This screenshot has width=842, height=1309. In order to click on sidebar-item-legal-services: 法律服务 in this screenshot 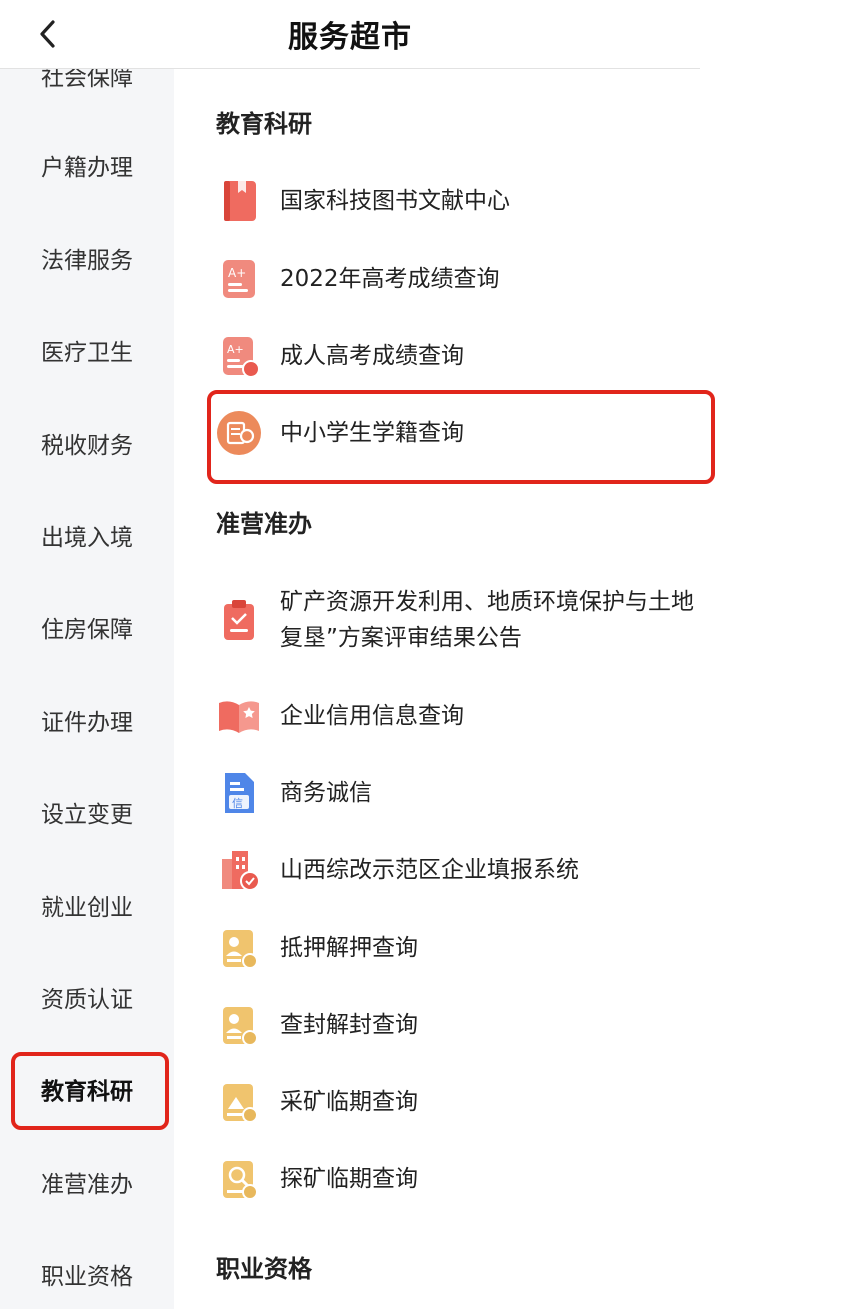, I will do `click(87, 258)`.